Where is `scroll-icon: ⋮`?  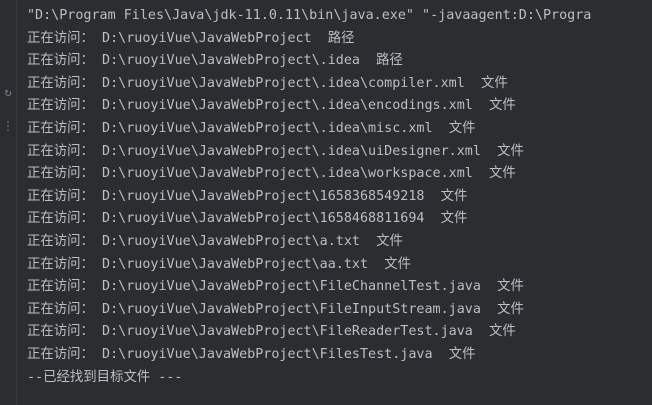 scroll-icon: ⋮ is located at coordinates (8, 126).